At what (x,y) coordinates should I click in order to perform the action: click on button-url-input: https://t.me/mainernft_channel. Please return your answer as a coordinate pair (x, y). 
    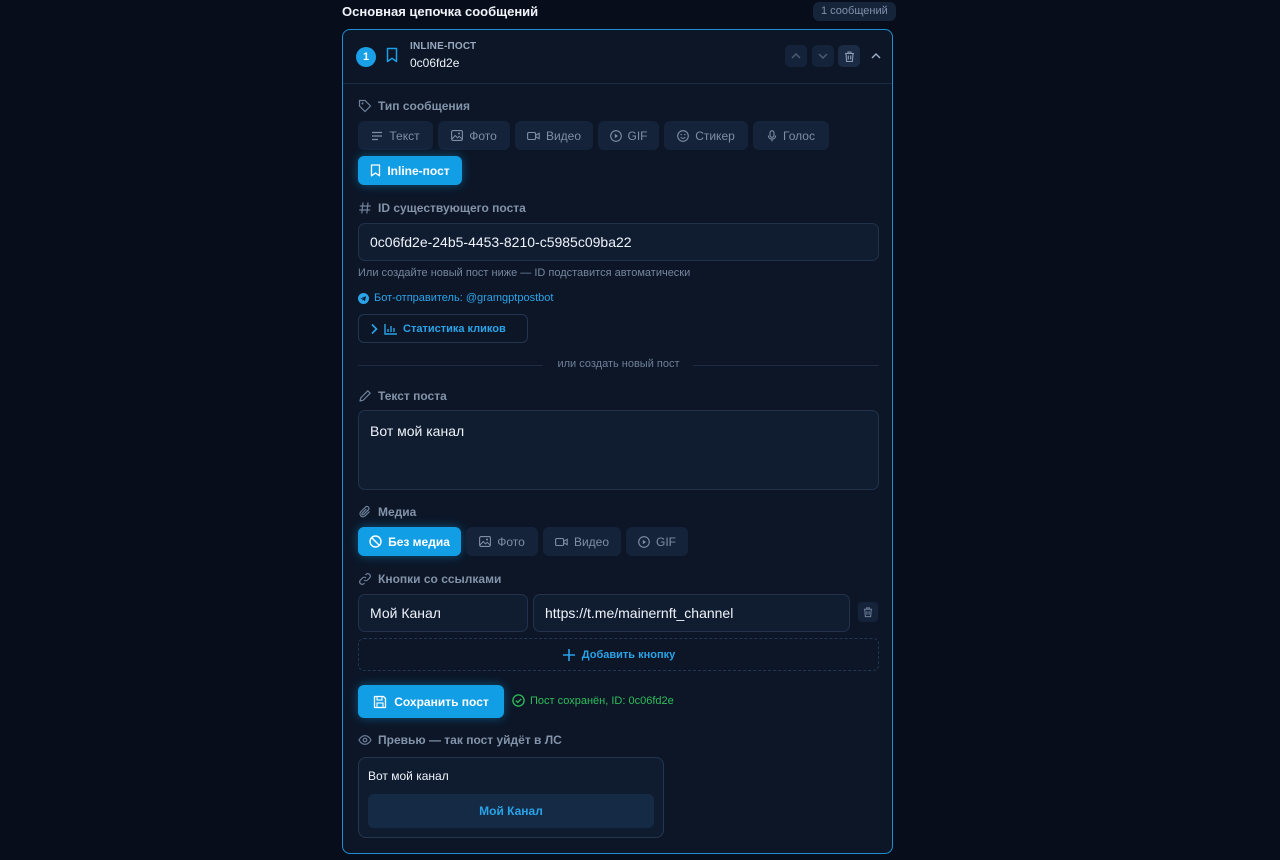
    Looking at the image, I should click on (691, 613).